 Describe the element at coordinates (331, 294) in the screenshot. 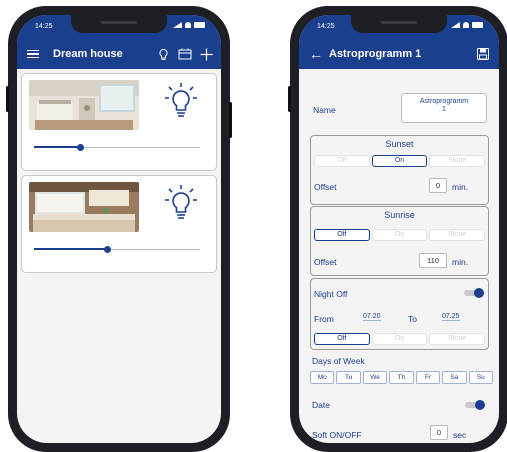

I see `night-off-label: Night Off` at that location.